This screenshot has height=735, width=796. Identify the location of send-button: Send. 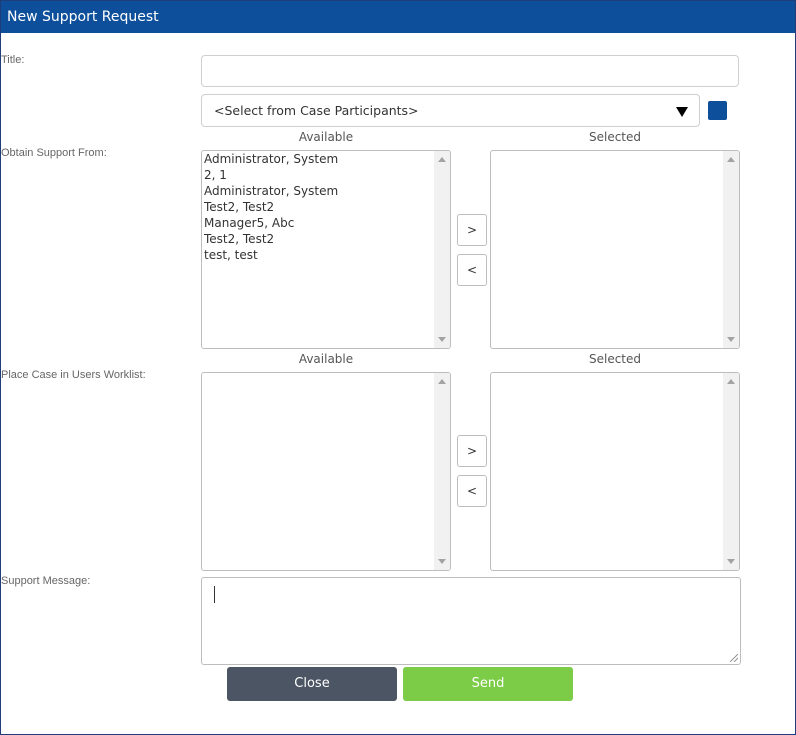
(488, 684).